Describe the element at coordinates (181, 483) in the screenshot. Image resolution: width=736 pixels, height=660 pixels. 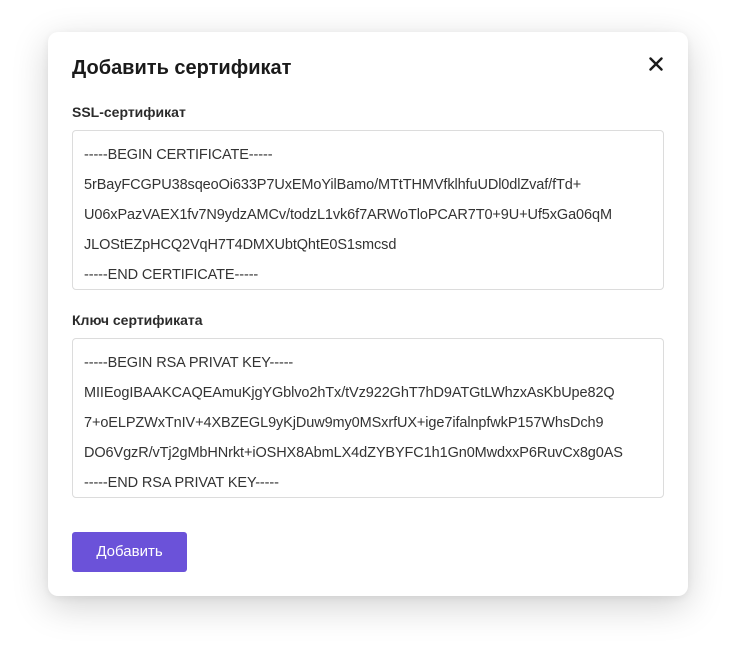
I see `certificate-key-line: -----END RSA PRIVAT KEY-----` at that location.